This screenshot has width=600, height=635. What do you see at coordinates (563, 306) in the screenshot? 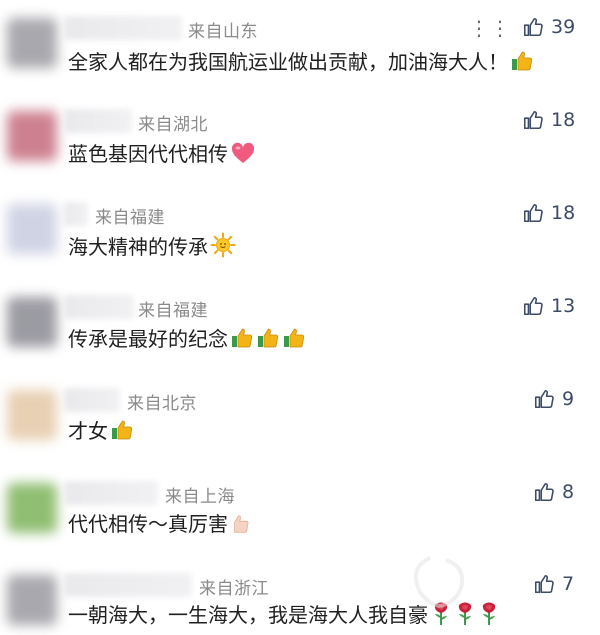
I see `like-count: 13` at bounding box center [563, 306].